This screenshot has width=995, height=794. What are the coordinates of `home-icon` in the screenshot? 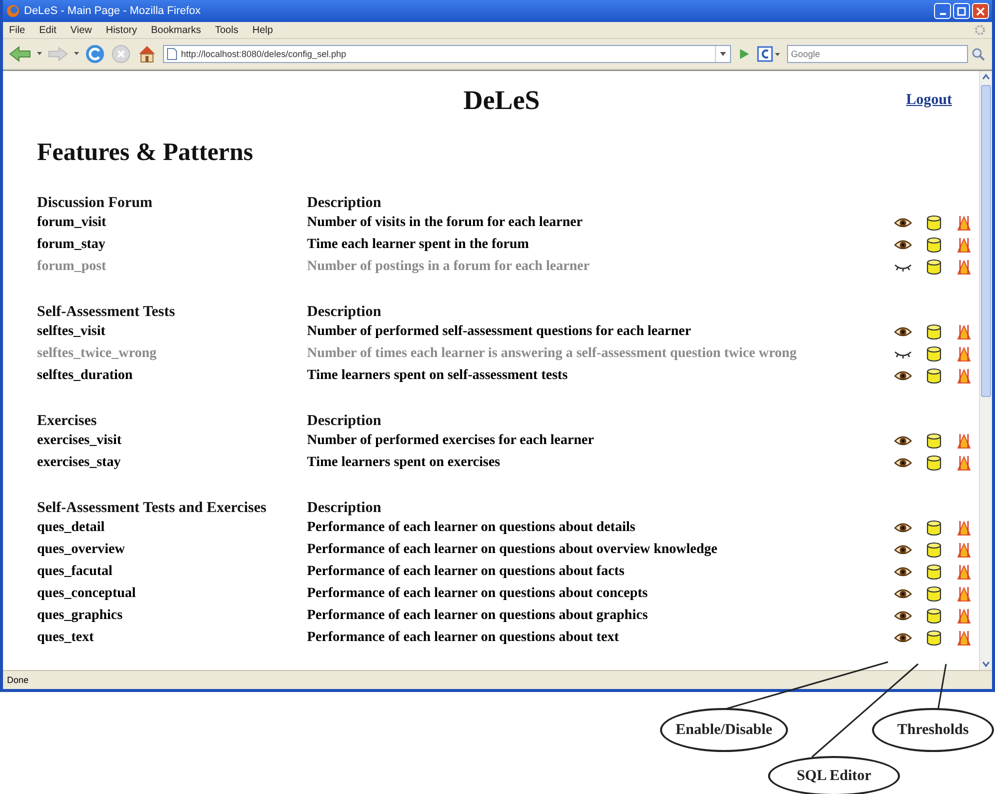 It's located at (147, 54).